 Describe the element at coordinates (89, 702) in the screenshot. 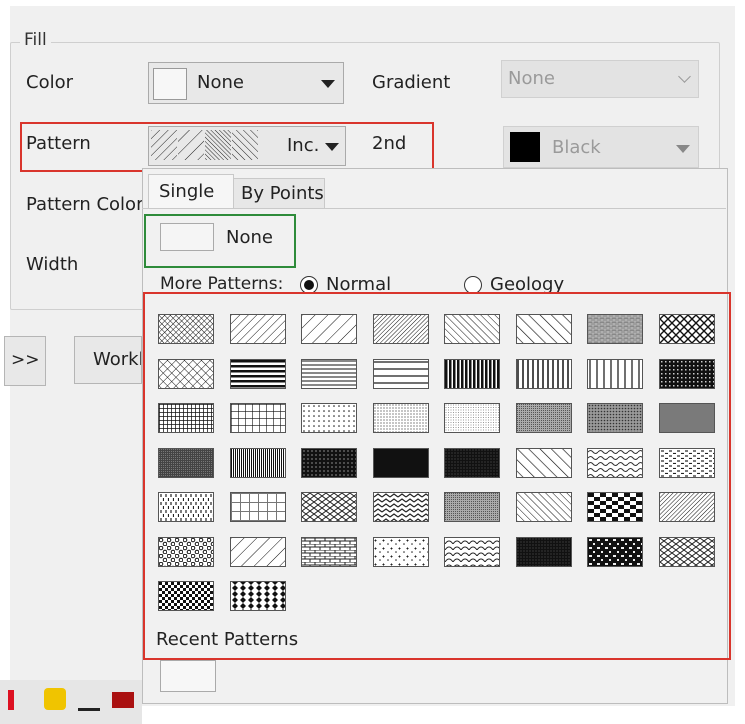

I see `bar-plot-icon` at that location.